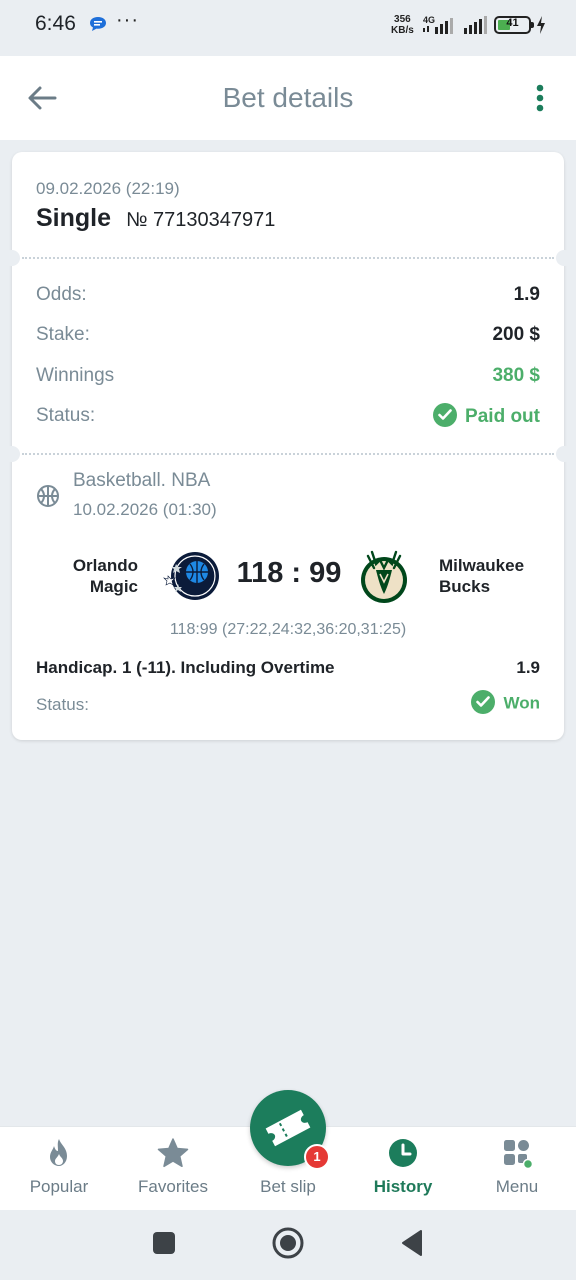 This screenshot has width=576, height=1280. I want to click on event-status-badge: Won, so click(505, 703).